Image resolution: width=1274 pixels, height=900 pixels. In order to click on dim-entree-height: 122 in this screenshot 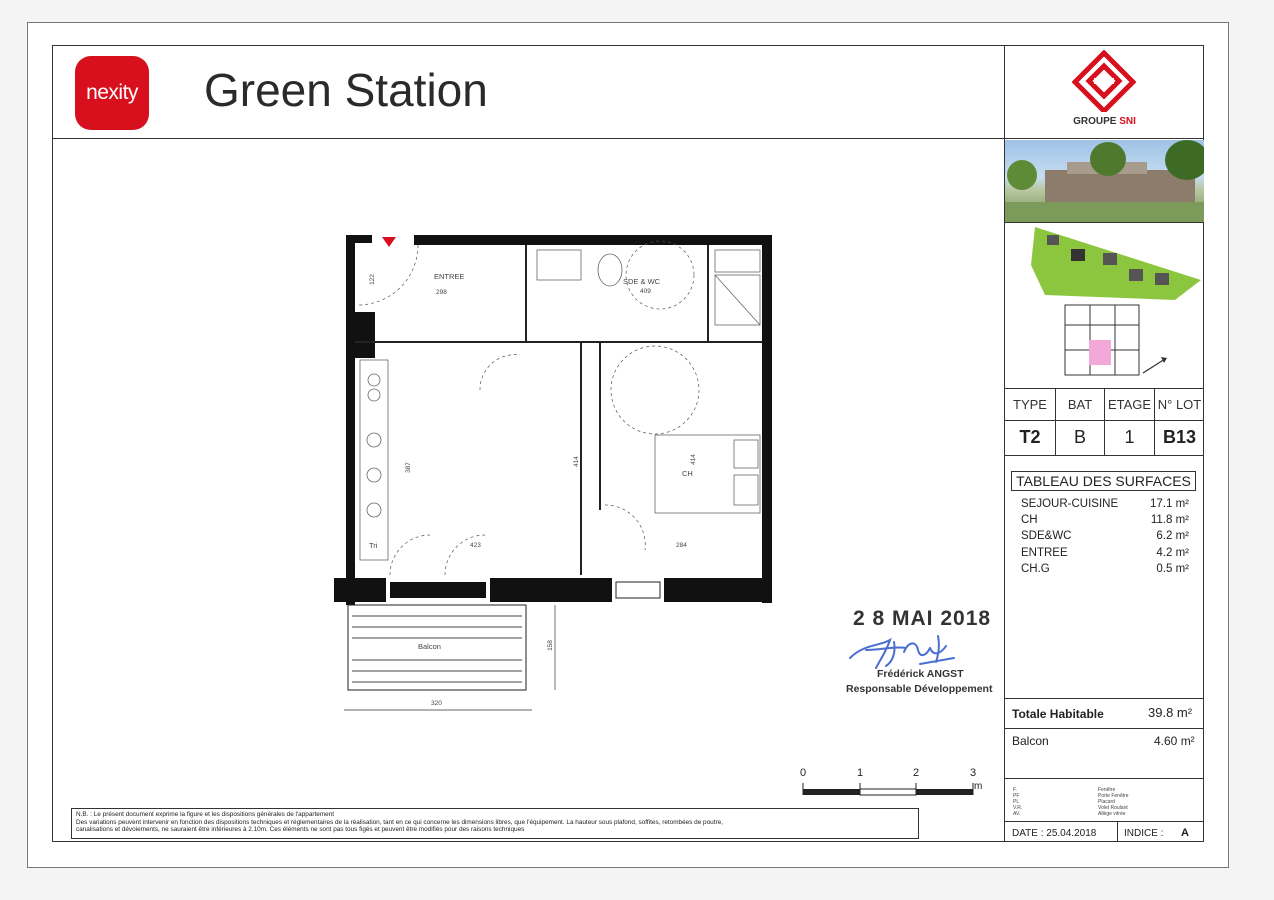, I will do `click(372, 279)`.